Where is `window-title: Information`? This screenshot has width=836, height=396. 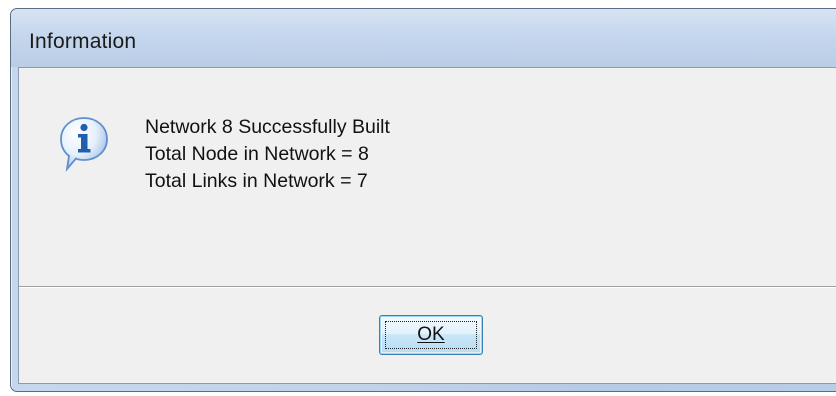
window-title: Information is located at coordinates (83, 41).